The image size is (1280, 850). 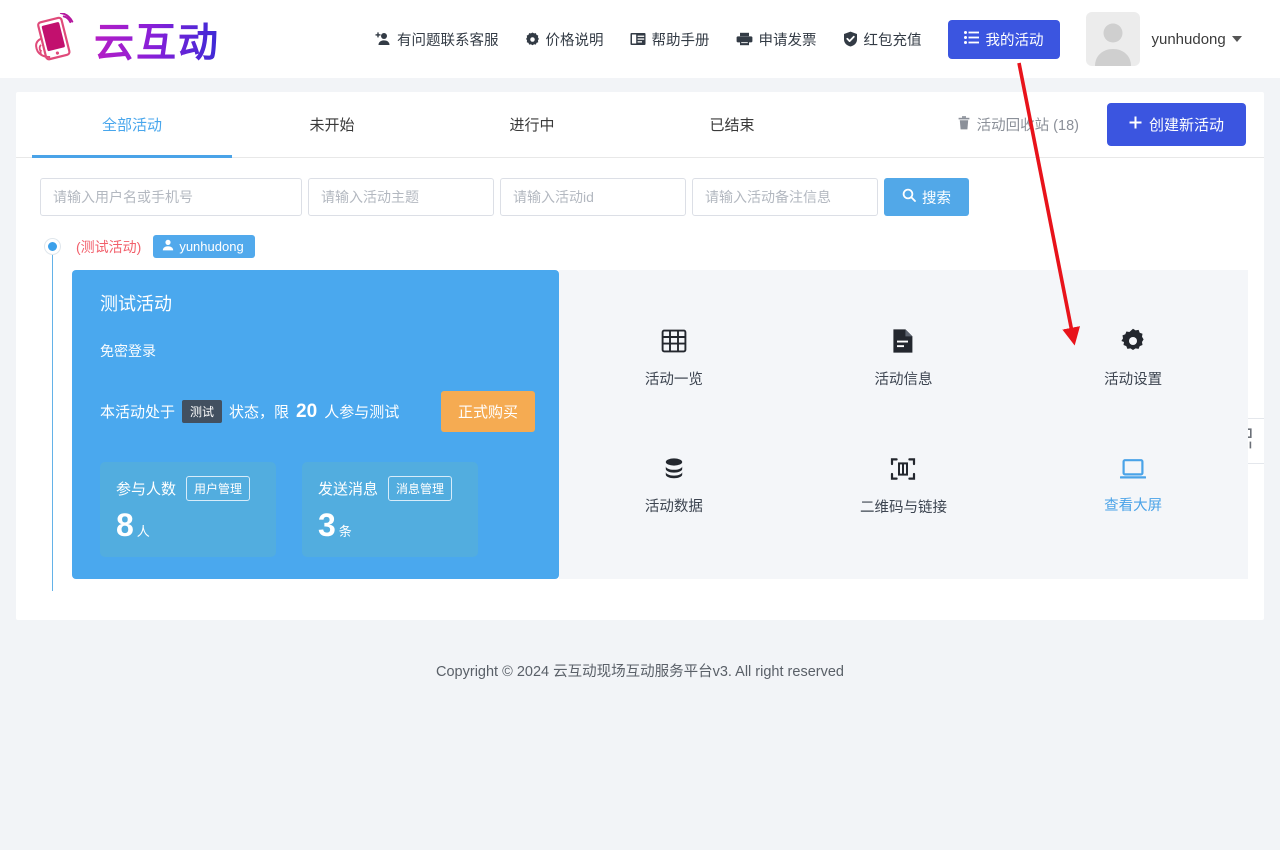 What do you see at coordinates (1133, 487) in the screenshot?
I see `tool-view-big-screen: 查看大屏` at bounding box center [1133, 487].